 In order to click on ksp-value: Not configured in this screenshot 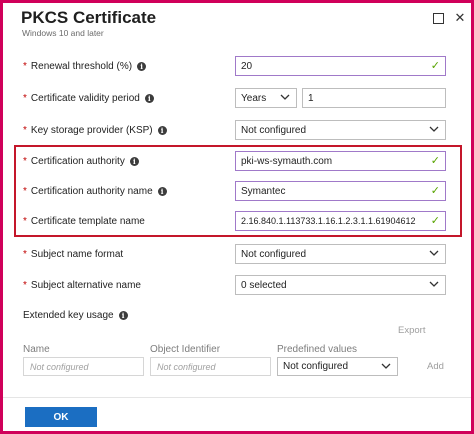, I will do `click(274, 130)`.